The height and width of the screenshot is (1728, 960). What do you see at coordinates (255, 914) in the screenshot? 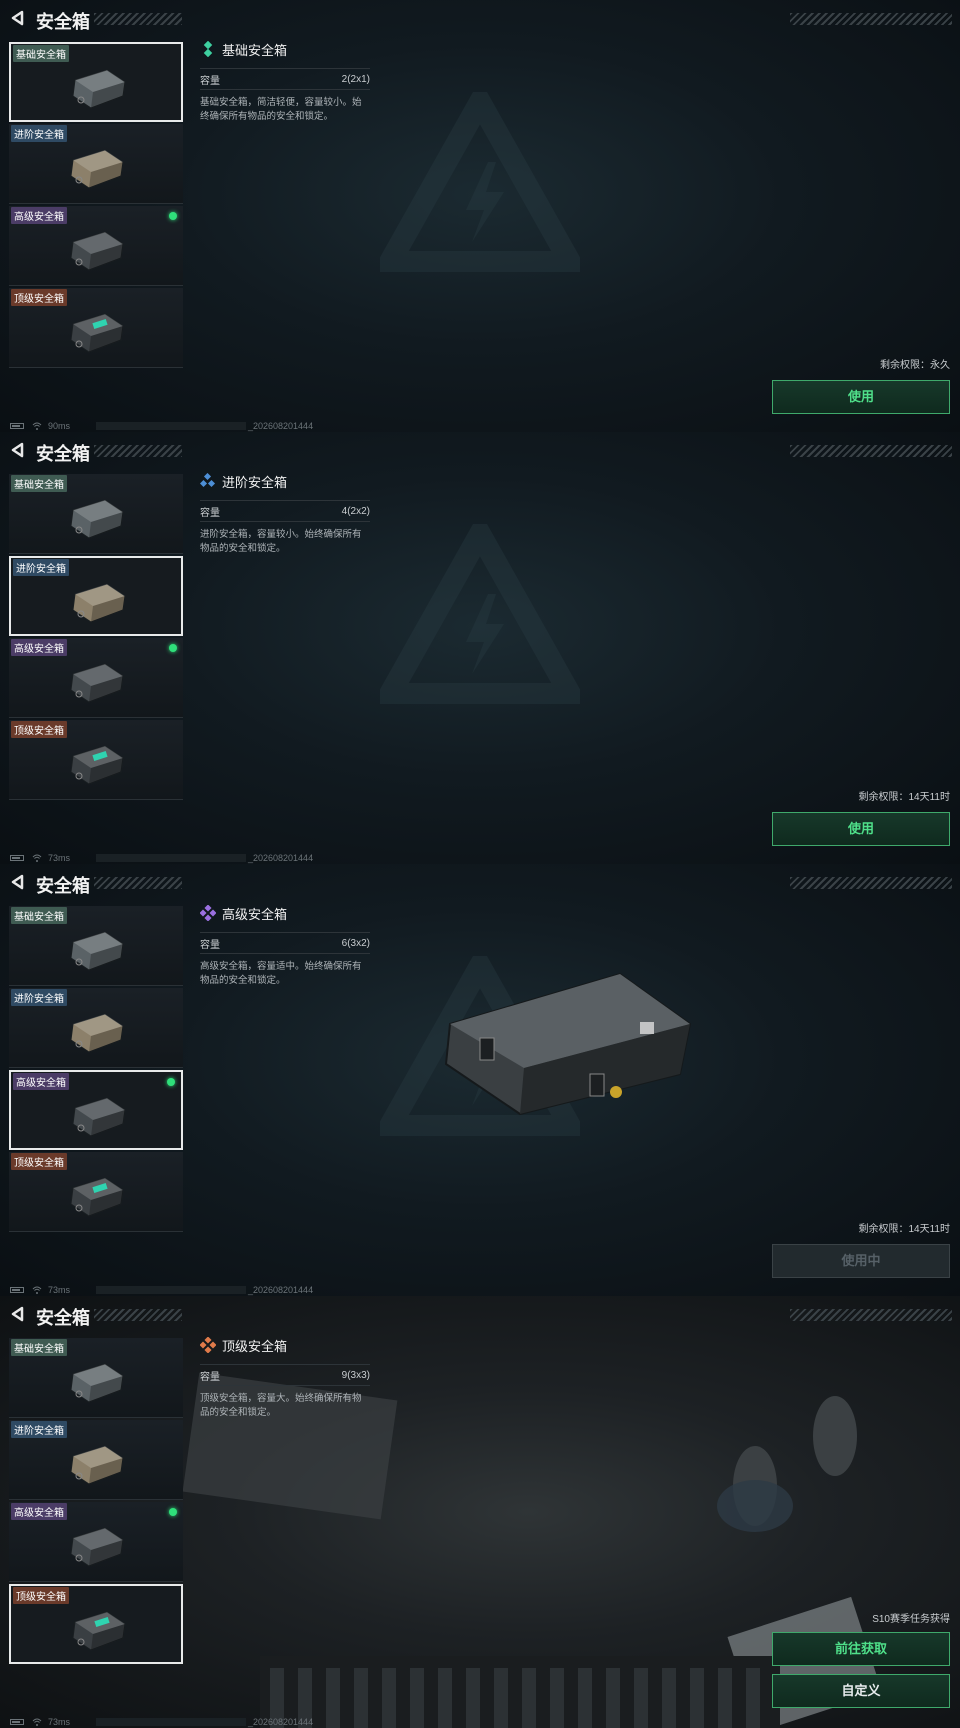
I see `item-name: 高级安全箱` at bounding box center [255, 914].